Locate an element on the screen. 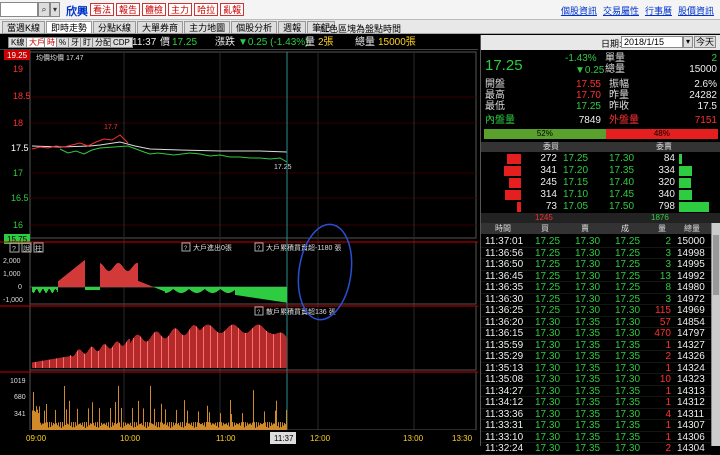 Image resolution: width=720 pixels, height=455 pixels. bar-icon: 柱 is located at coordinates (38, 248).